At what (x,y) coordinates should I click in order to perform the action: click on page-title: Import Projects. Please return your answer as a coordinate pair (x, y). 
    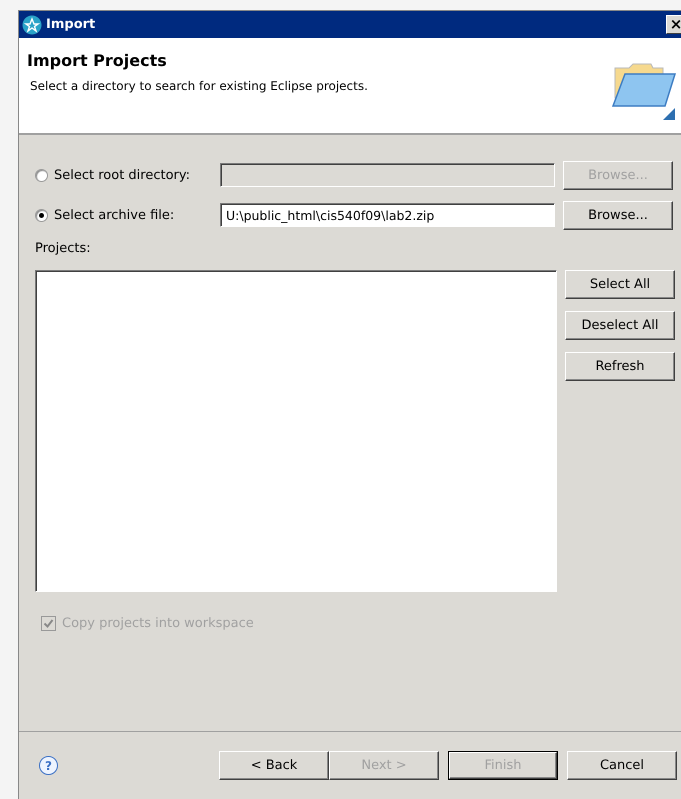
    Looking at the image, I should click on (97, 60).